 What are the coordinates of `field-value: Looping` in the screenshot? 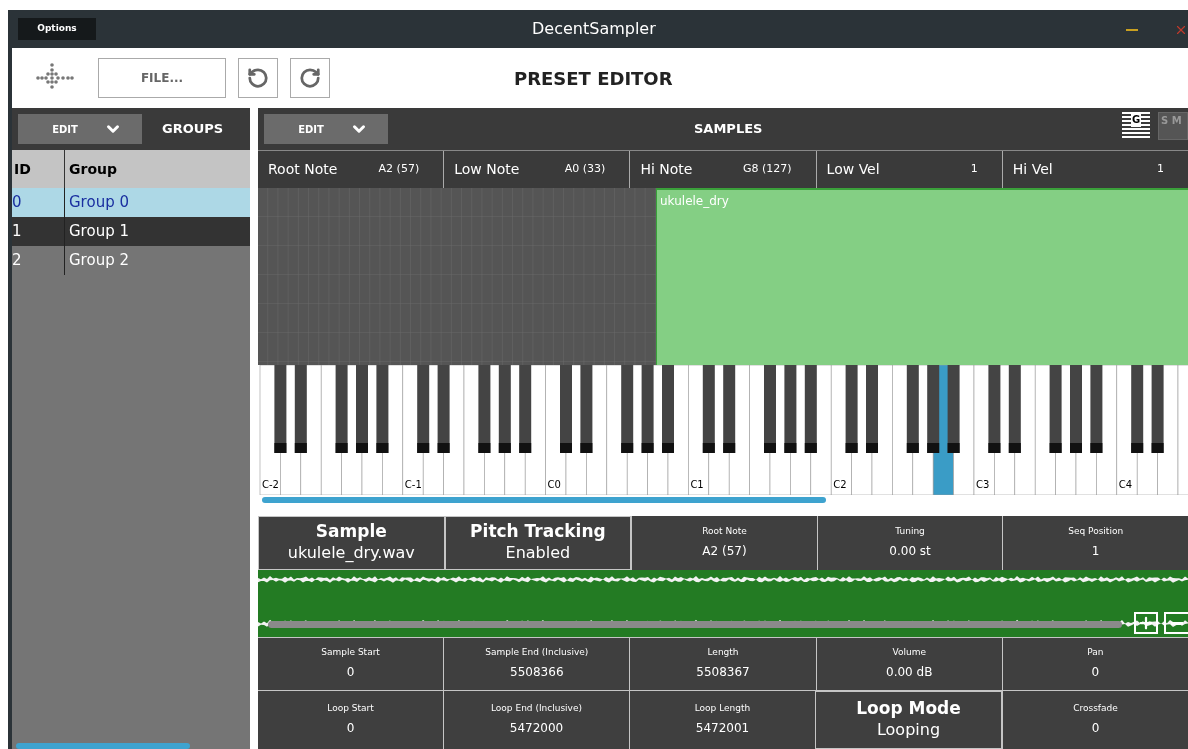 It's located at (908, 730).